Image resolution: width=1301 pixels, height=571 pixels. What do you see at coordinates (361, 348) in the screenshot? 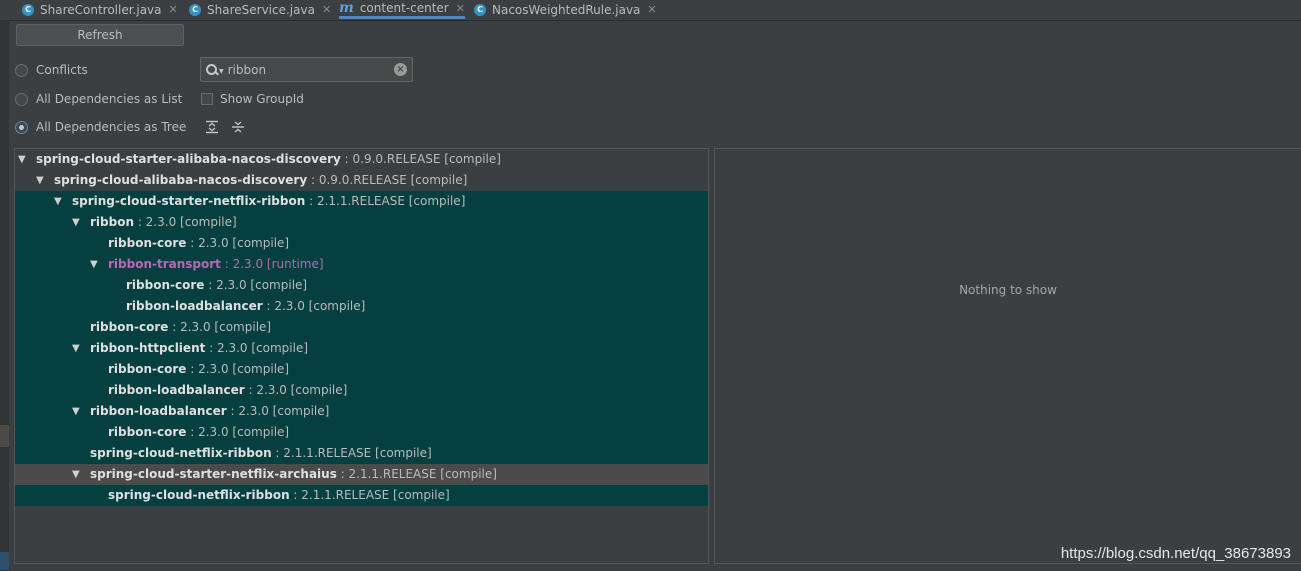
I see `tree-row: ▼ ribbon-httpclient : 2.3.0 [compile]` at bounding box center [361, 348].